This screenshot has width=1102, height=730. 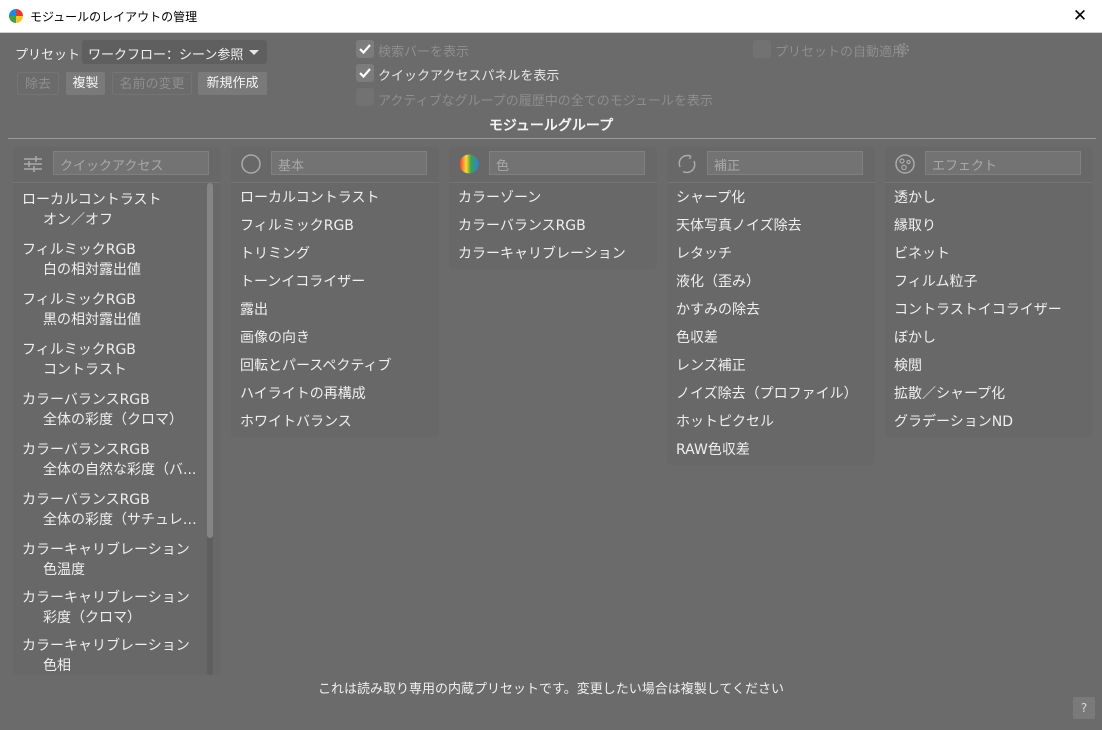 I want to click on color-list: カラーゾーン カラーバランスRGB カラーキャリブレーション, so click(x=553, y=226).